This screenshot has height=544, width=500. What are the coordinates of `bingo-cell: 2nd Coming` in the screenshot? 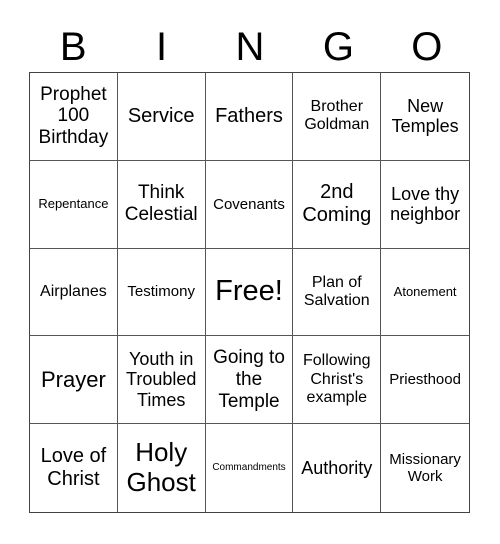 It's located at (337, 204).